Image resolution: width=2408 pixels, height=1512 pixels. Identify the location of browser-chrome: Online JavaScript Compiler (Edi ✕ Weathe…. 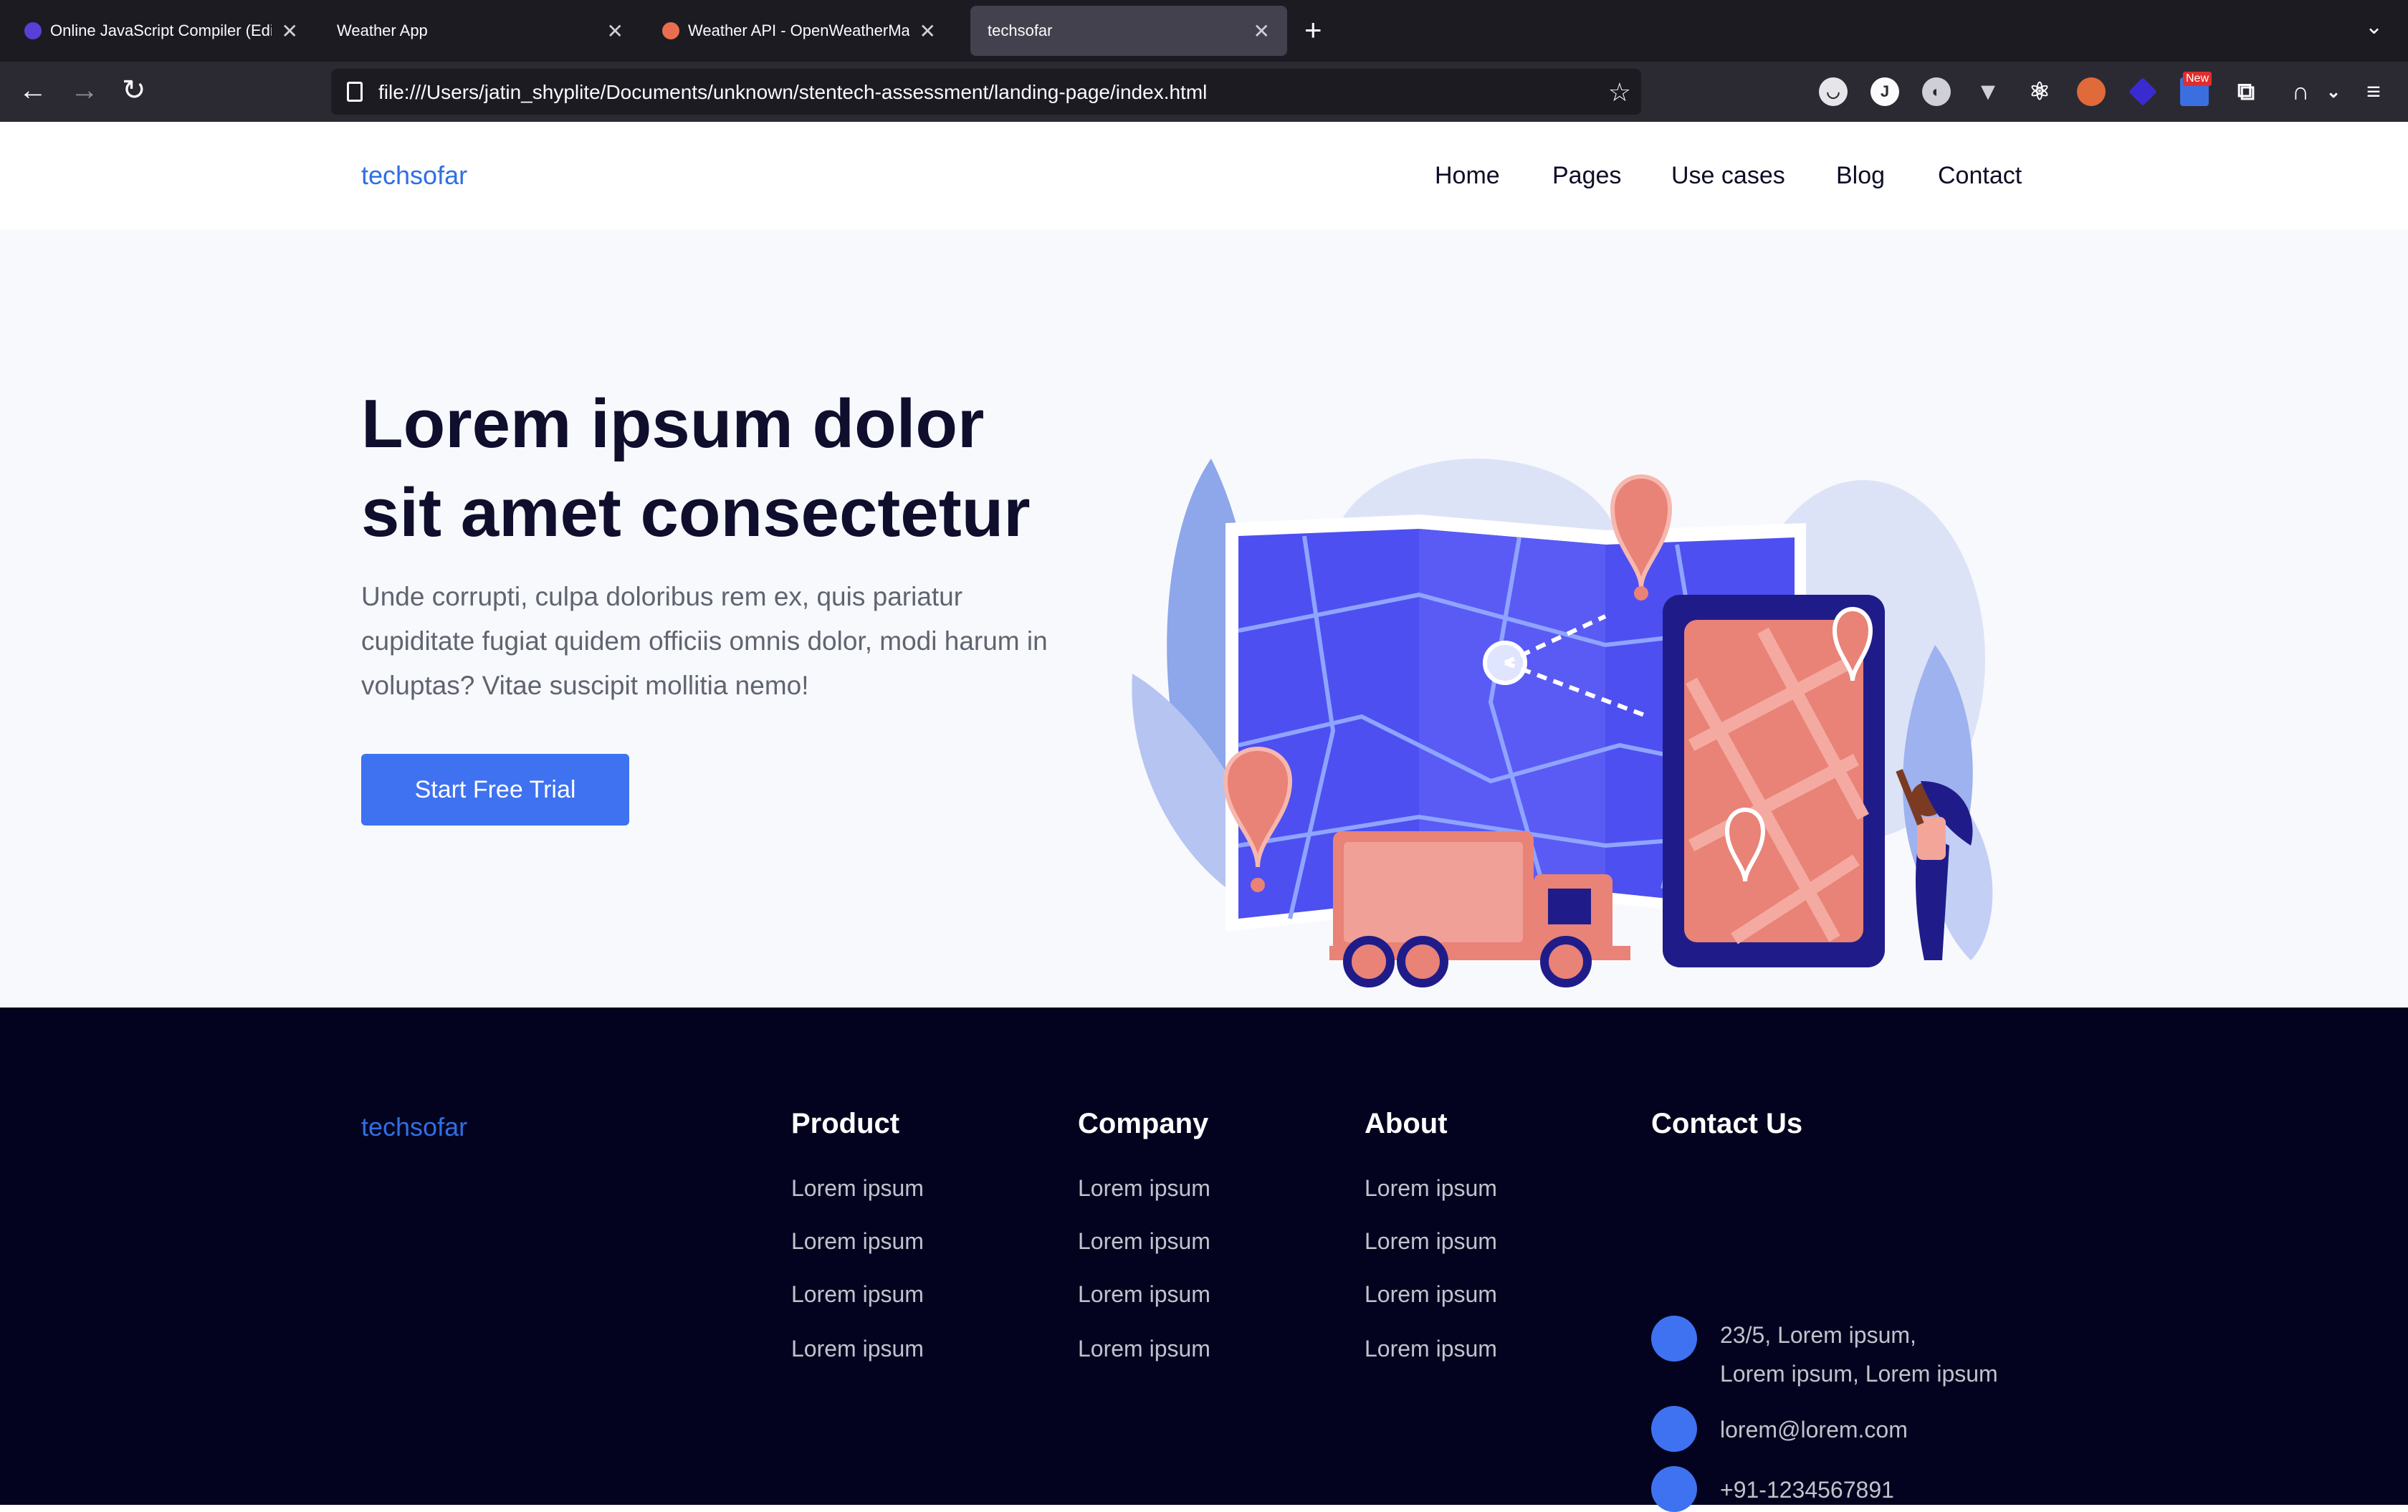
(1204, 61).